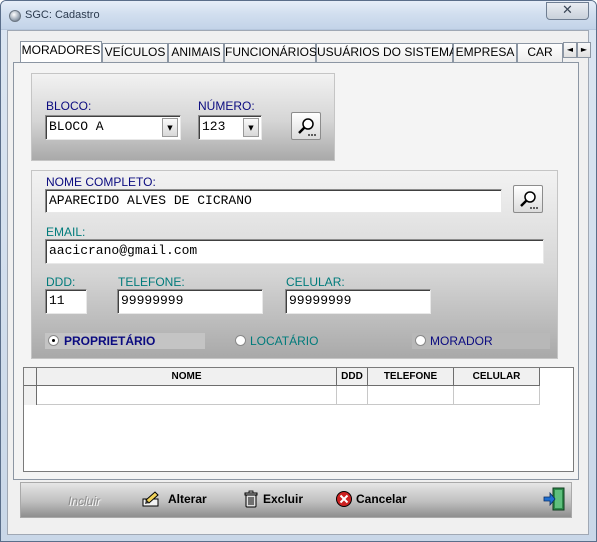 The width and height of the screenshot is (597, 542). Describe the element at coordinates (84, 501) in the screenshot. I see `incluir-label: Incluir` at that location.